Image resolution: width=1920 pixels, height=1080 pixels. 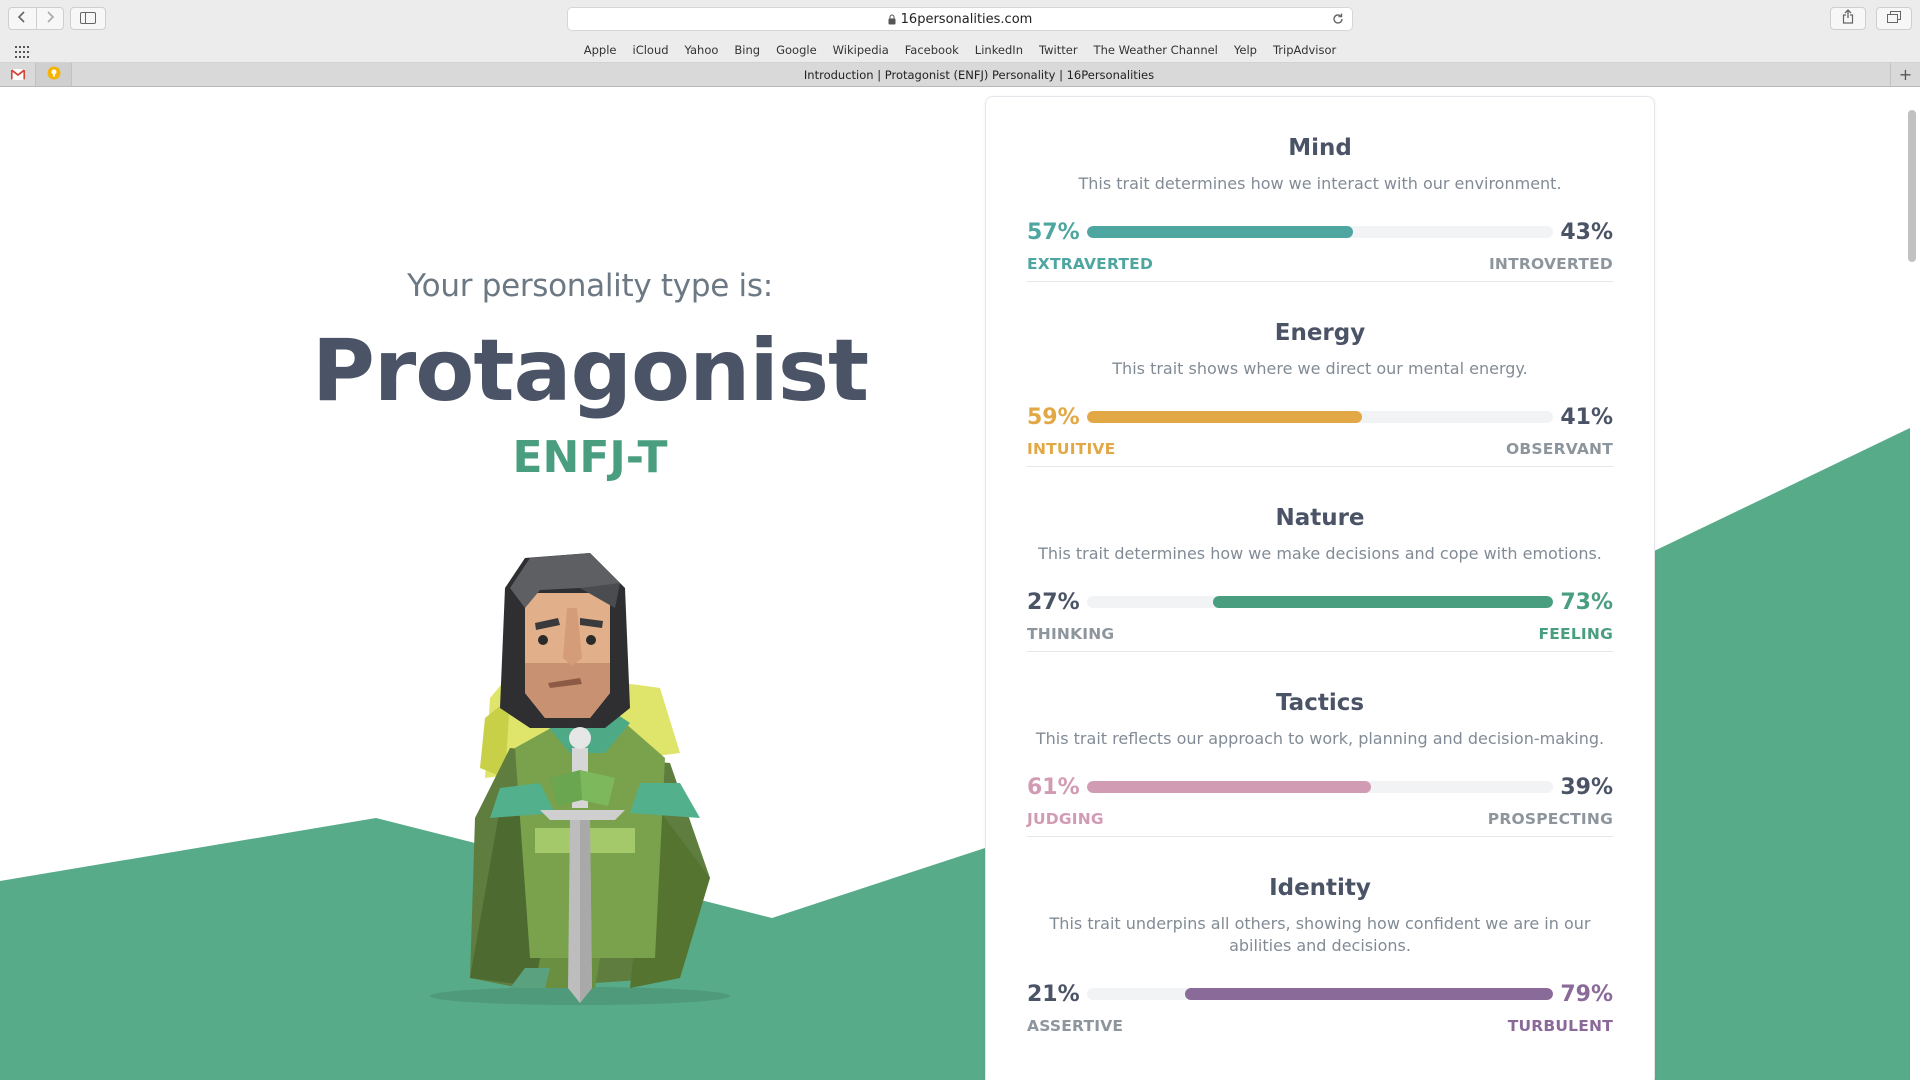 I want to click on result-intro-text: Your personality type is:, so click(x=590, y=286).